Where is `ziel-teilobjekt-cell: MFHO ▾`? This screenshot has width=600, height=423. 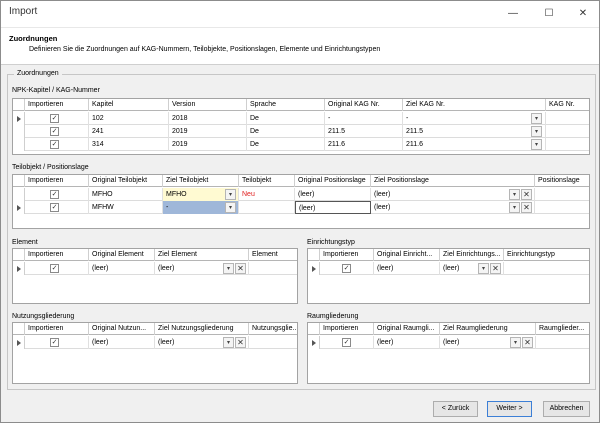
ziel-teilobjekt-cell: MFHO ▾ is located at coordinates (201, 194).